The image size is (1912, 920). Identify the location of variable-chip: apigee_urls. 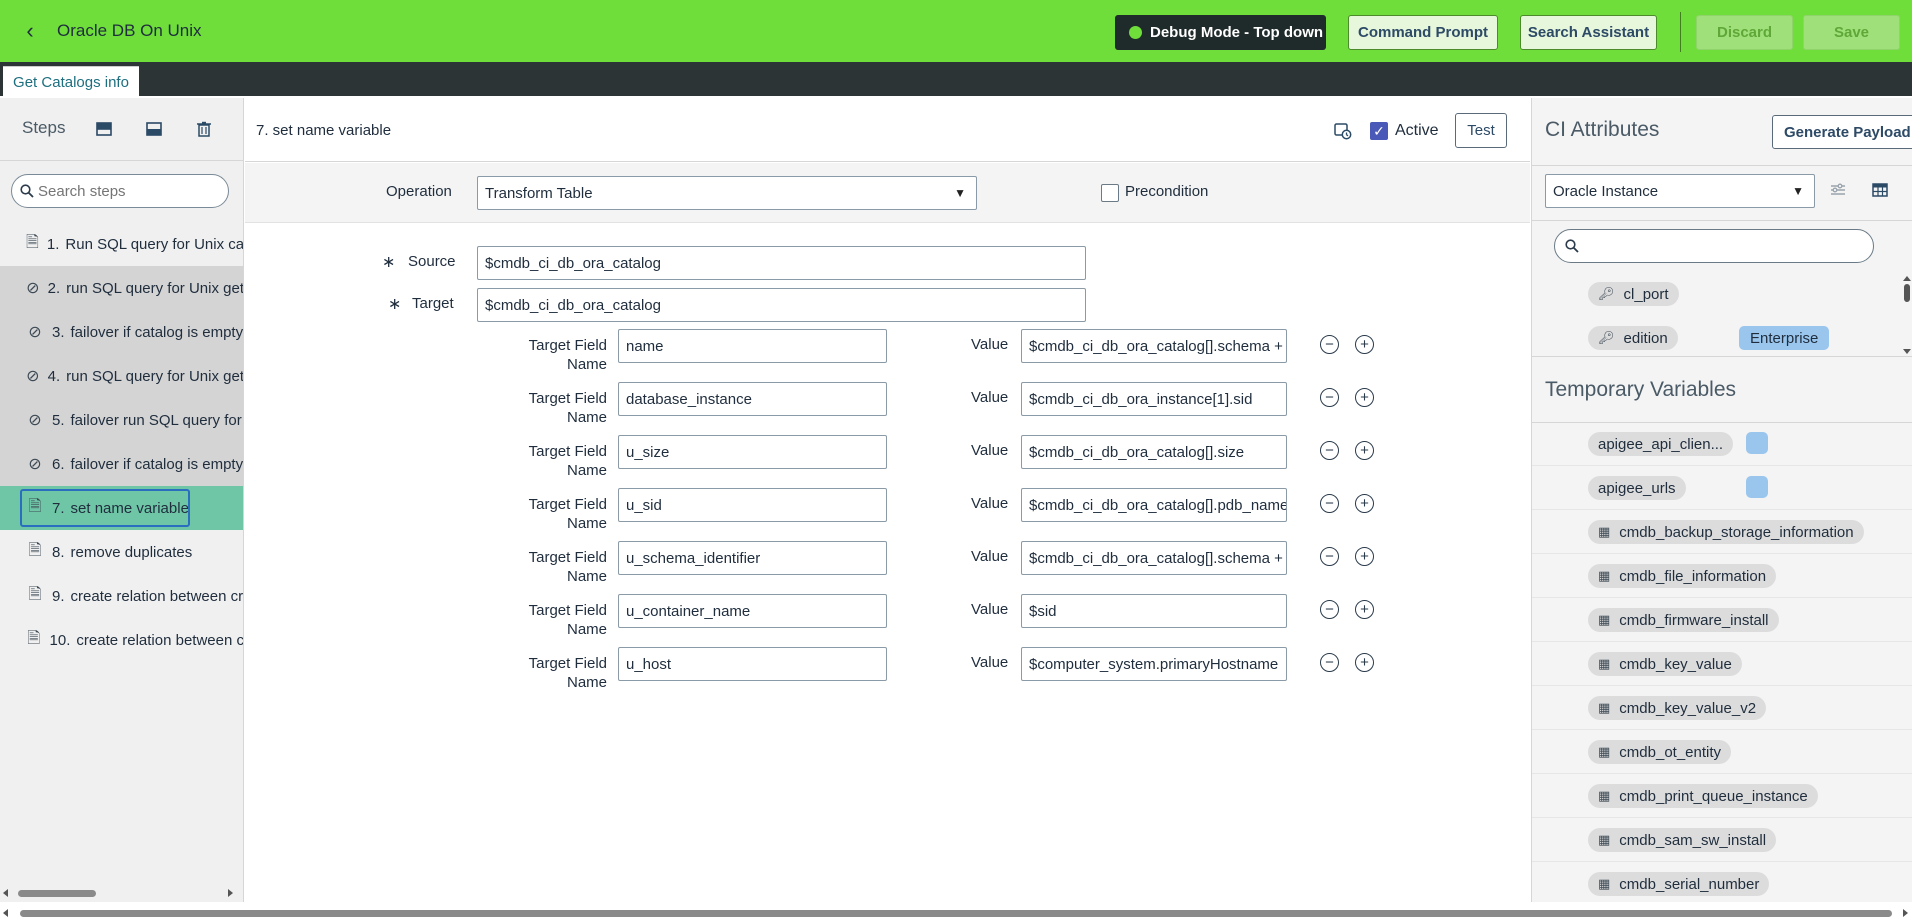
(1637, 488).